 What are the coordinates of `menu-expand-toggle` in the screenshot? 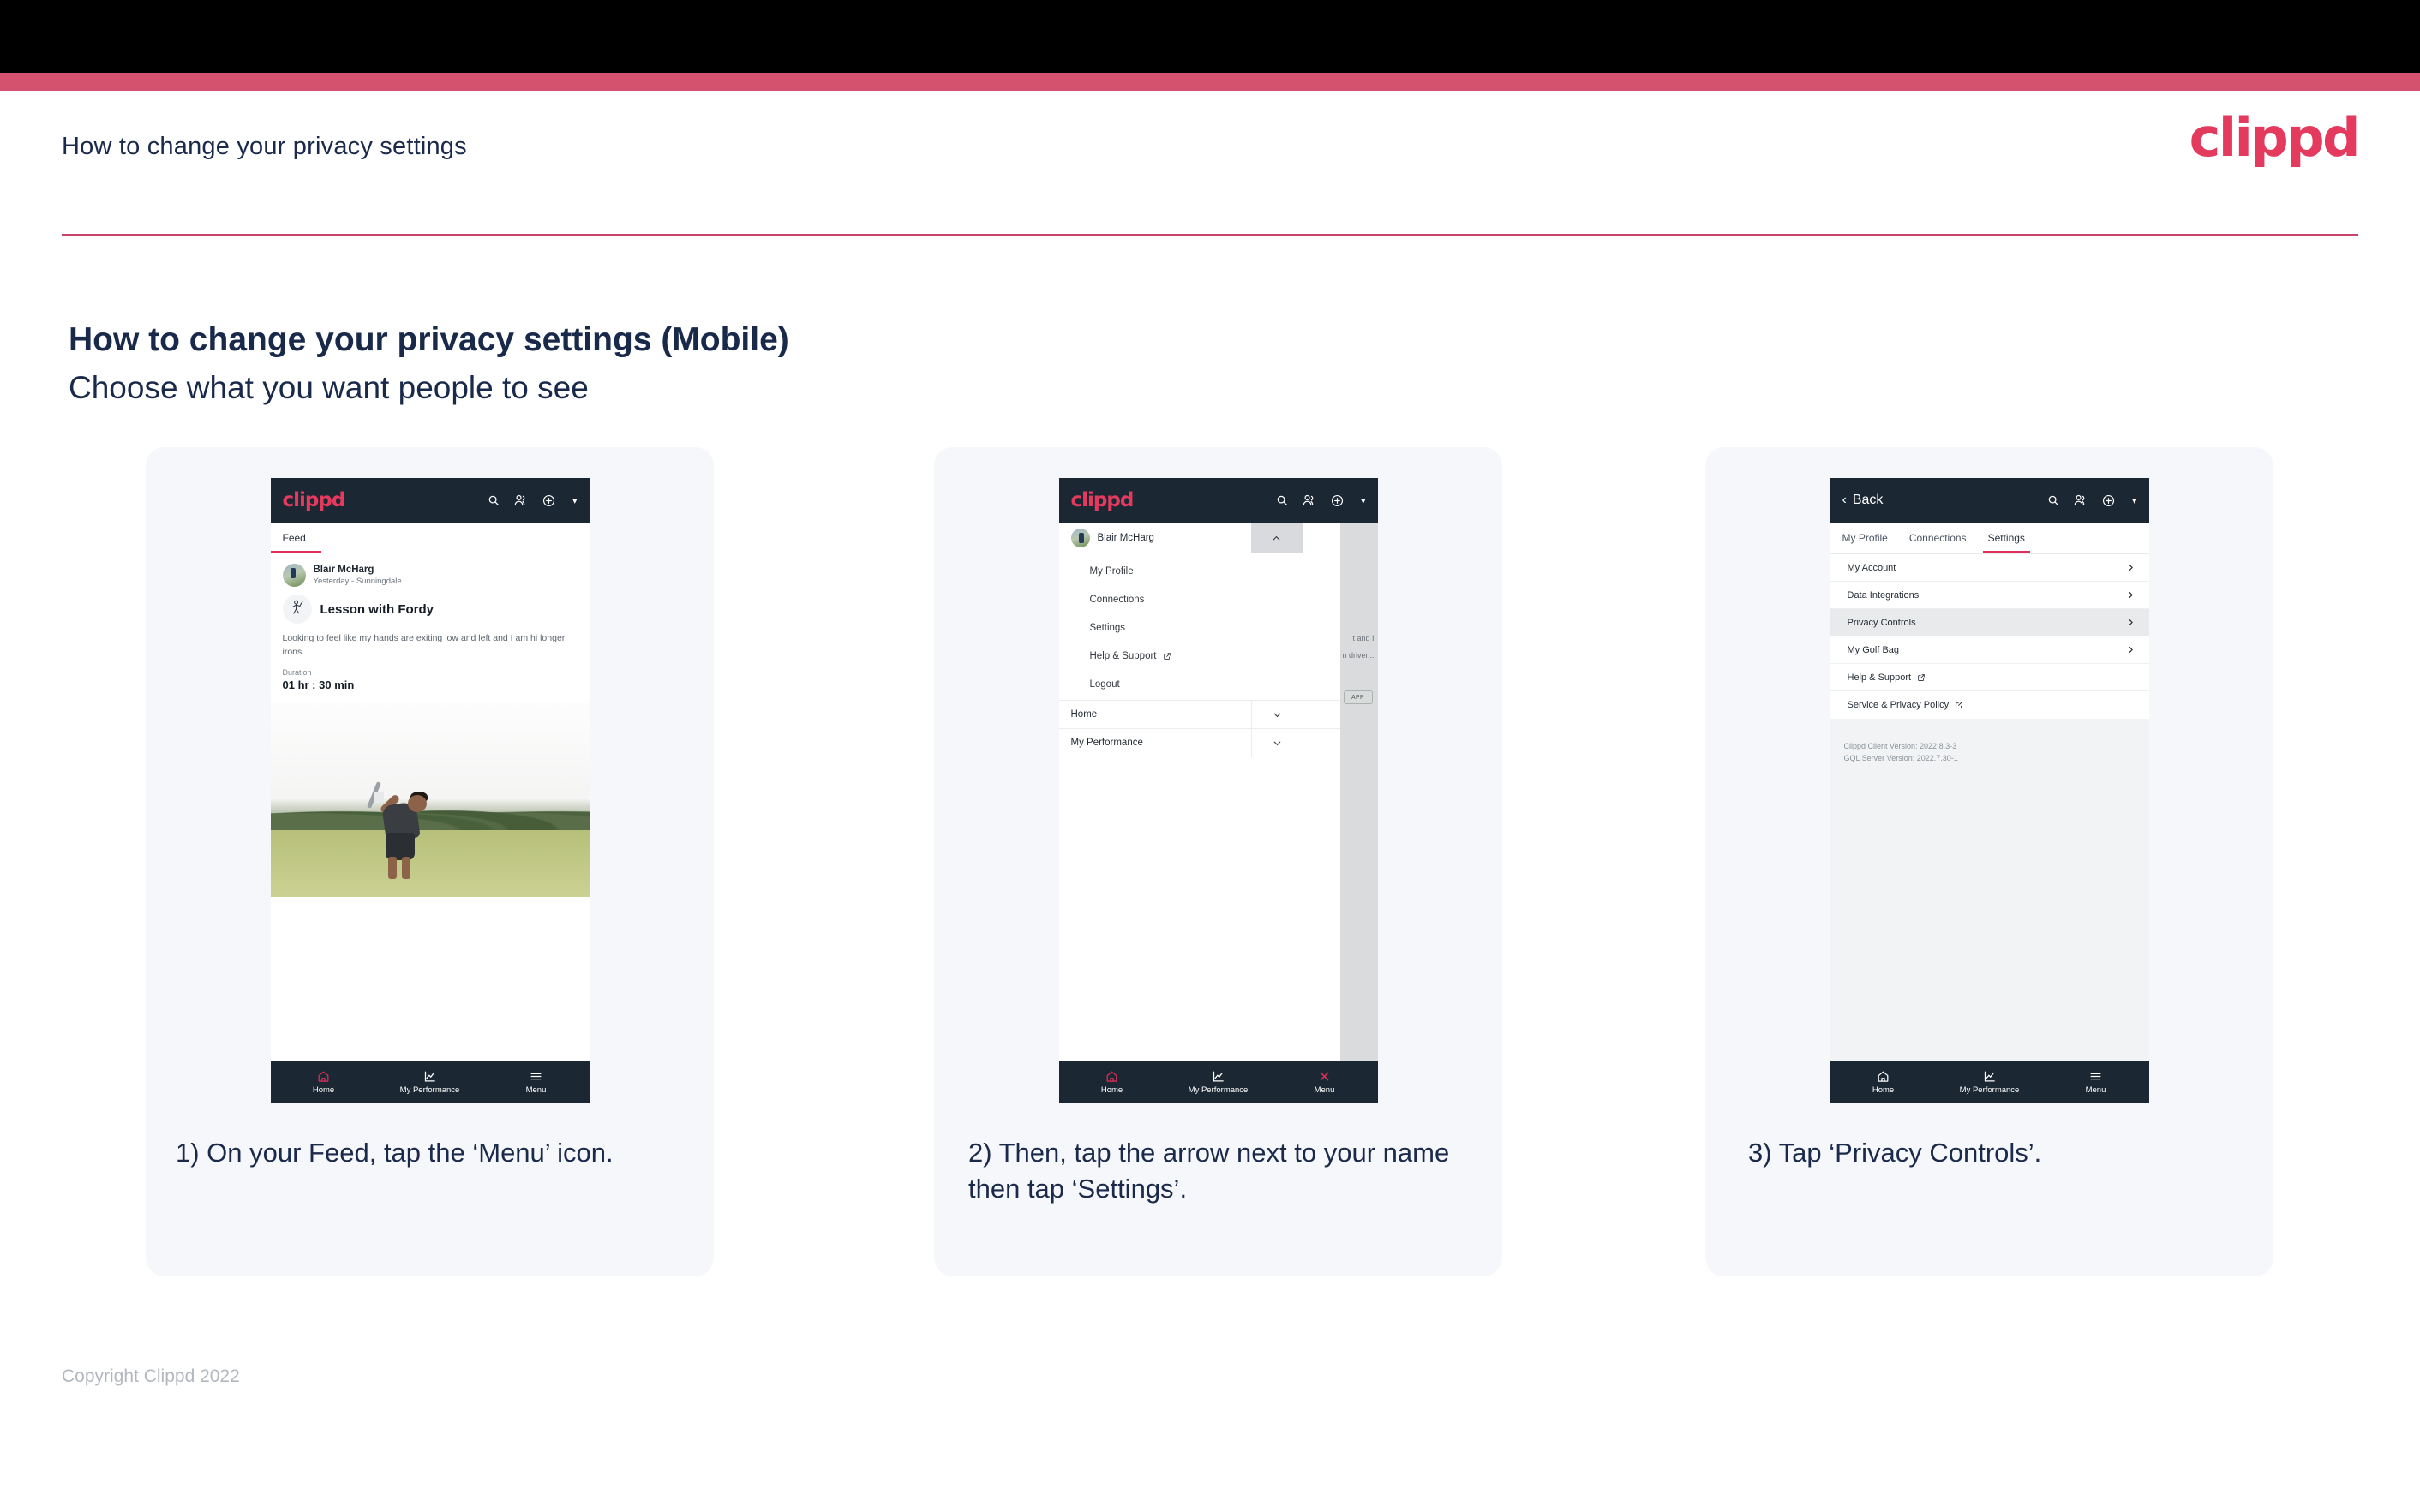 It's located at (1276, 538).